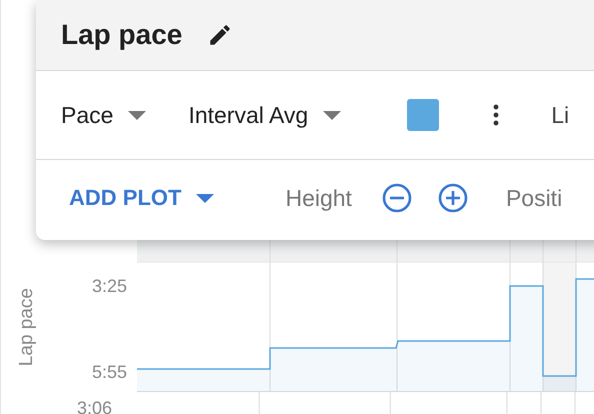  Describe the element at coordinates (534, 198) in the screenshot. I see `position-label: Positi` at that location.